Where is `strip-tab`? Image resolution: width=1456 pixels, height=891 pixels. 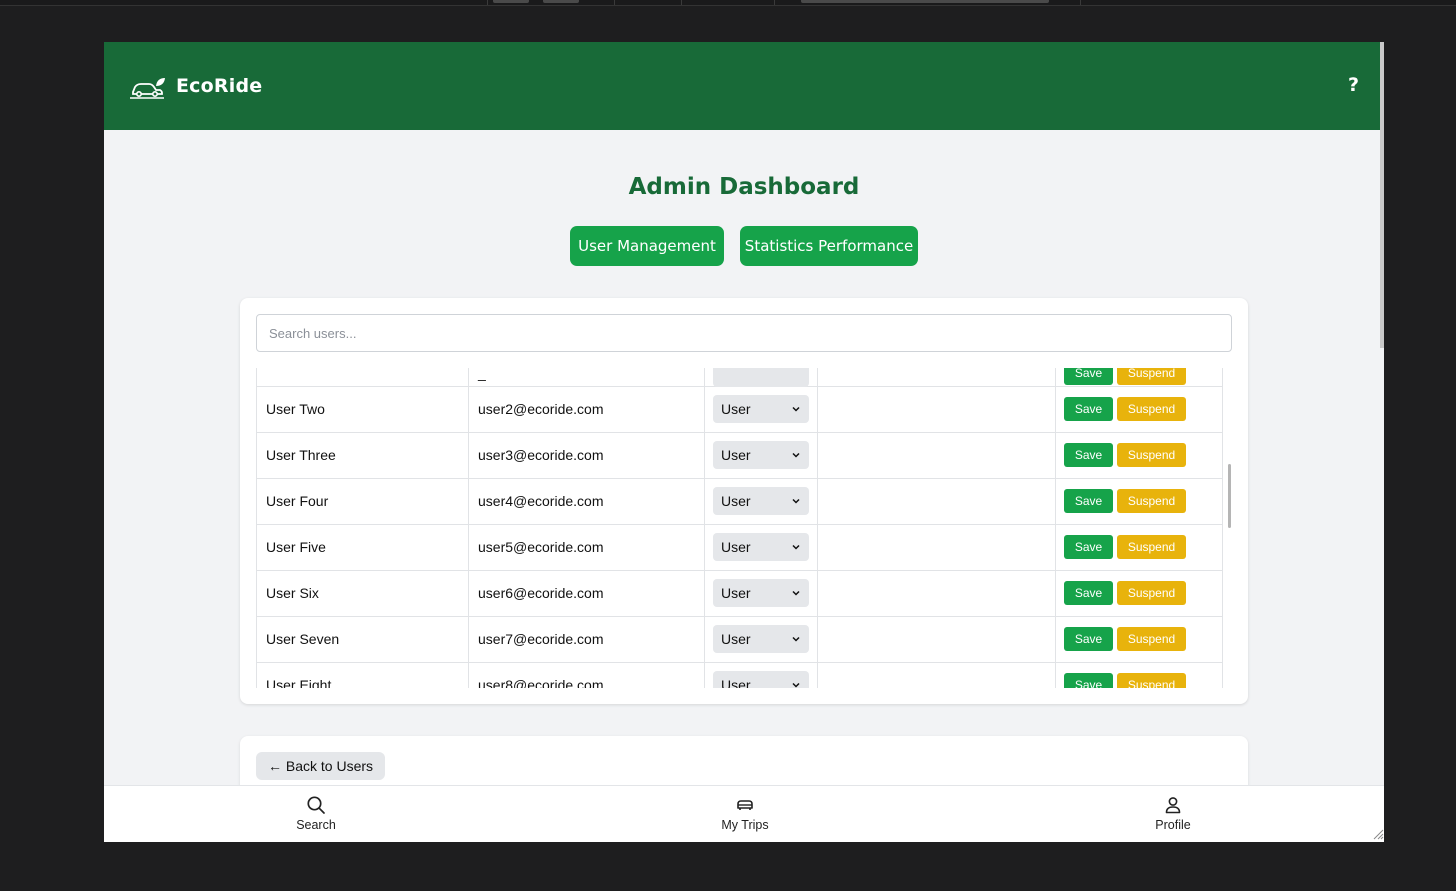 strip-tab is located at coordinates (511, 1).